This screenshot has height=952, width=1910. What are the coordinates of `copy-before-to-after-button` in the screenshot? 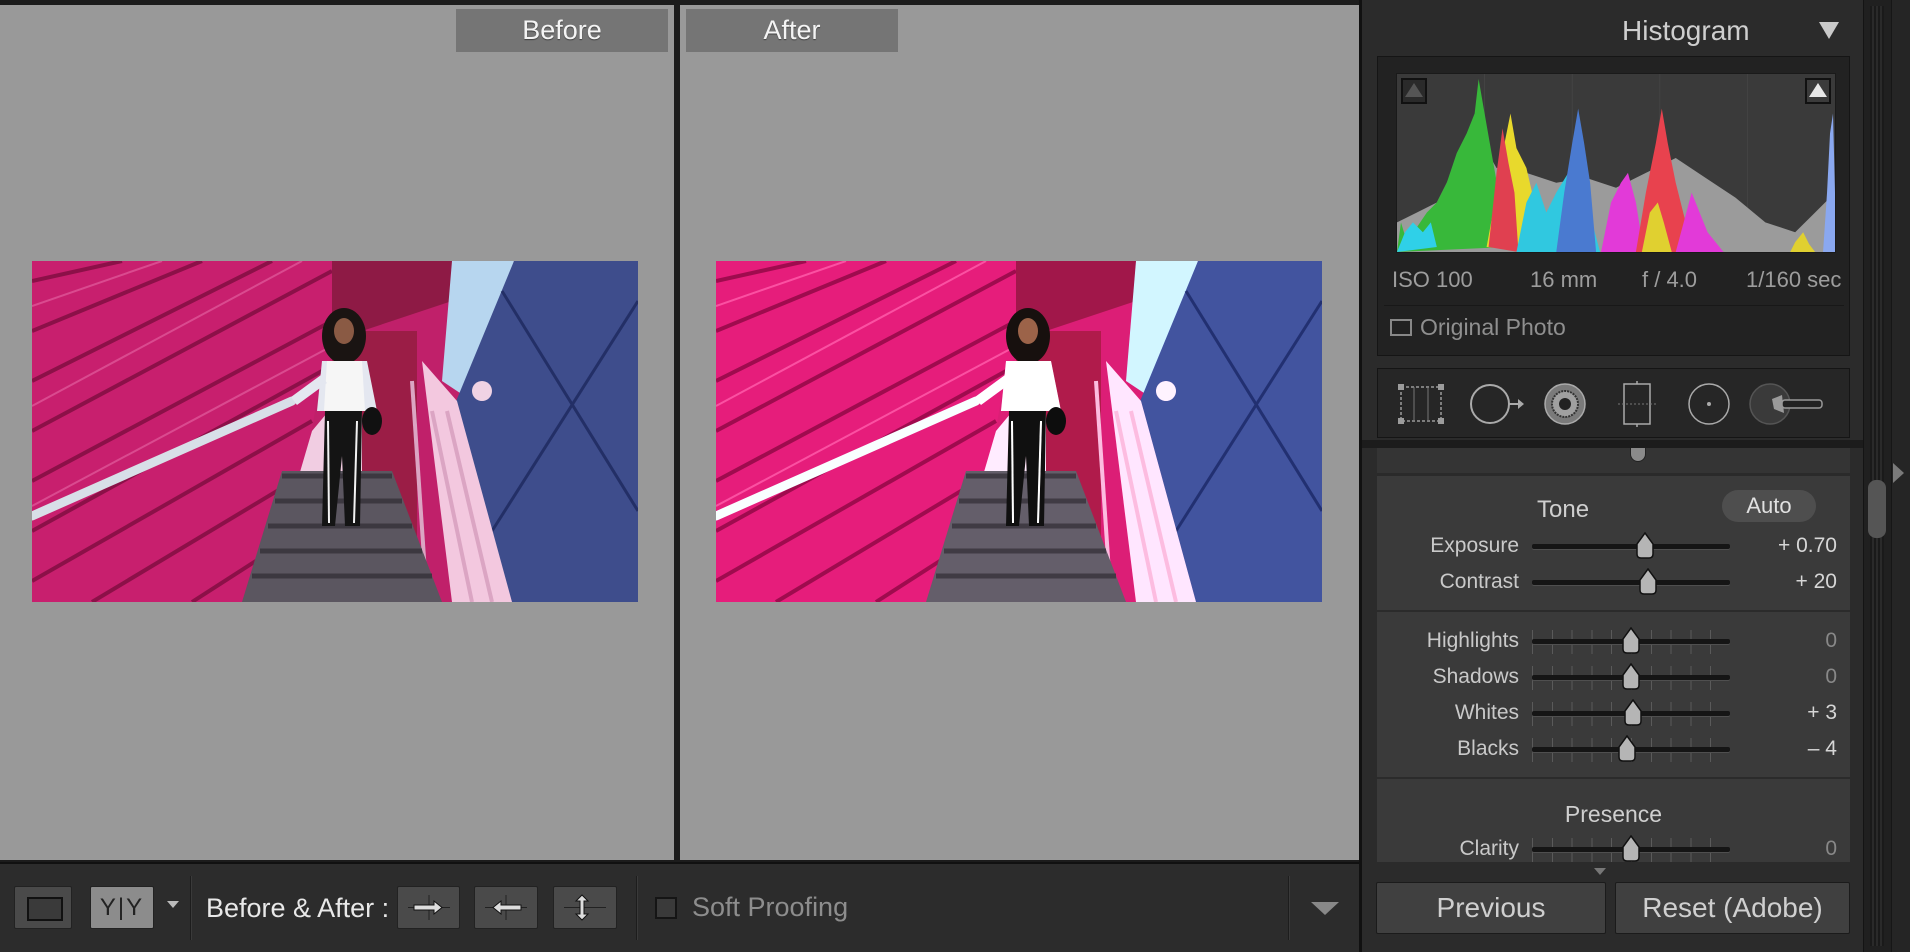 It's located at (428, 907).